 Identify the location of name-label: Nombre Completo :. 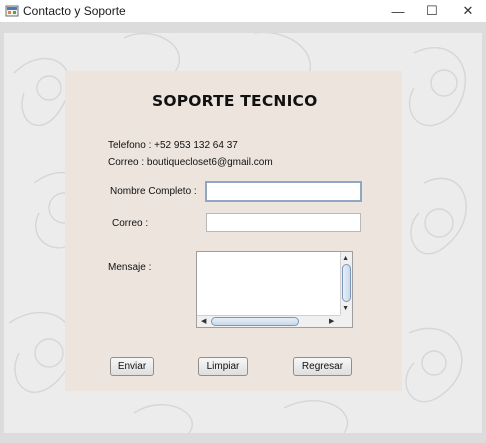
(153, 191).